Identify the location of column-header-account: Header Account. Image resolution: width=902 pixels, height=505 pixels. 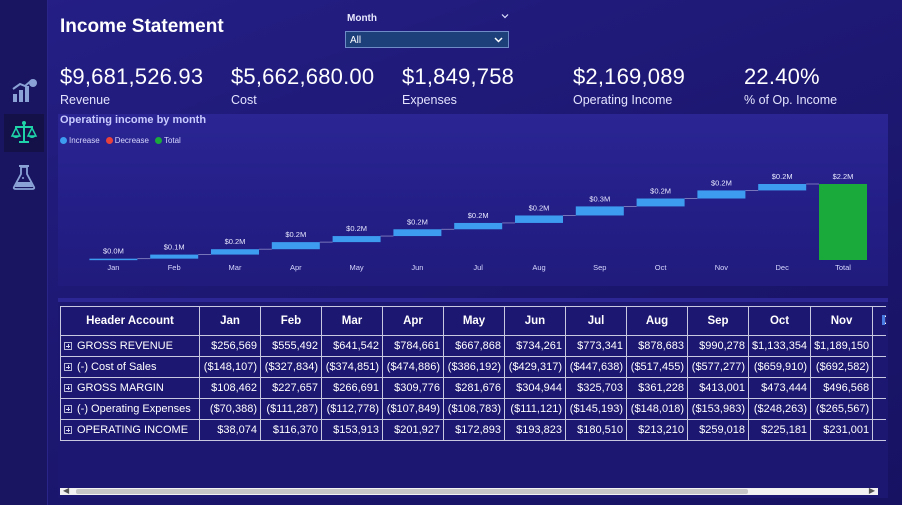
(130, 321).